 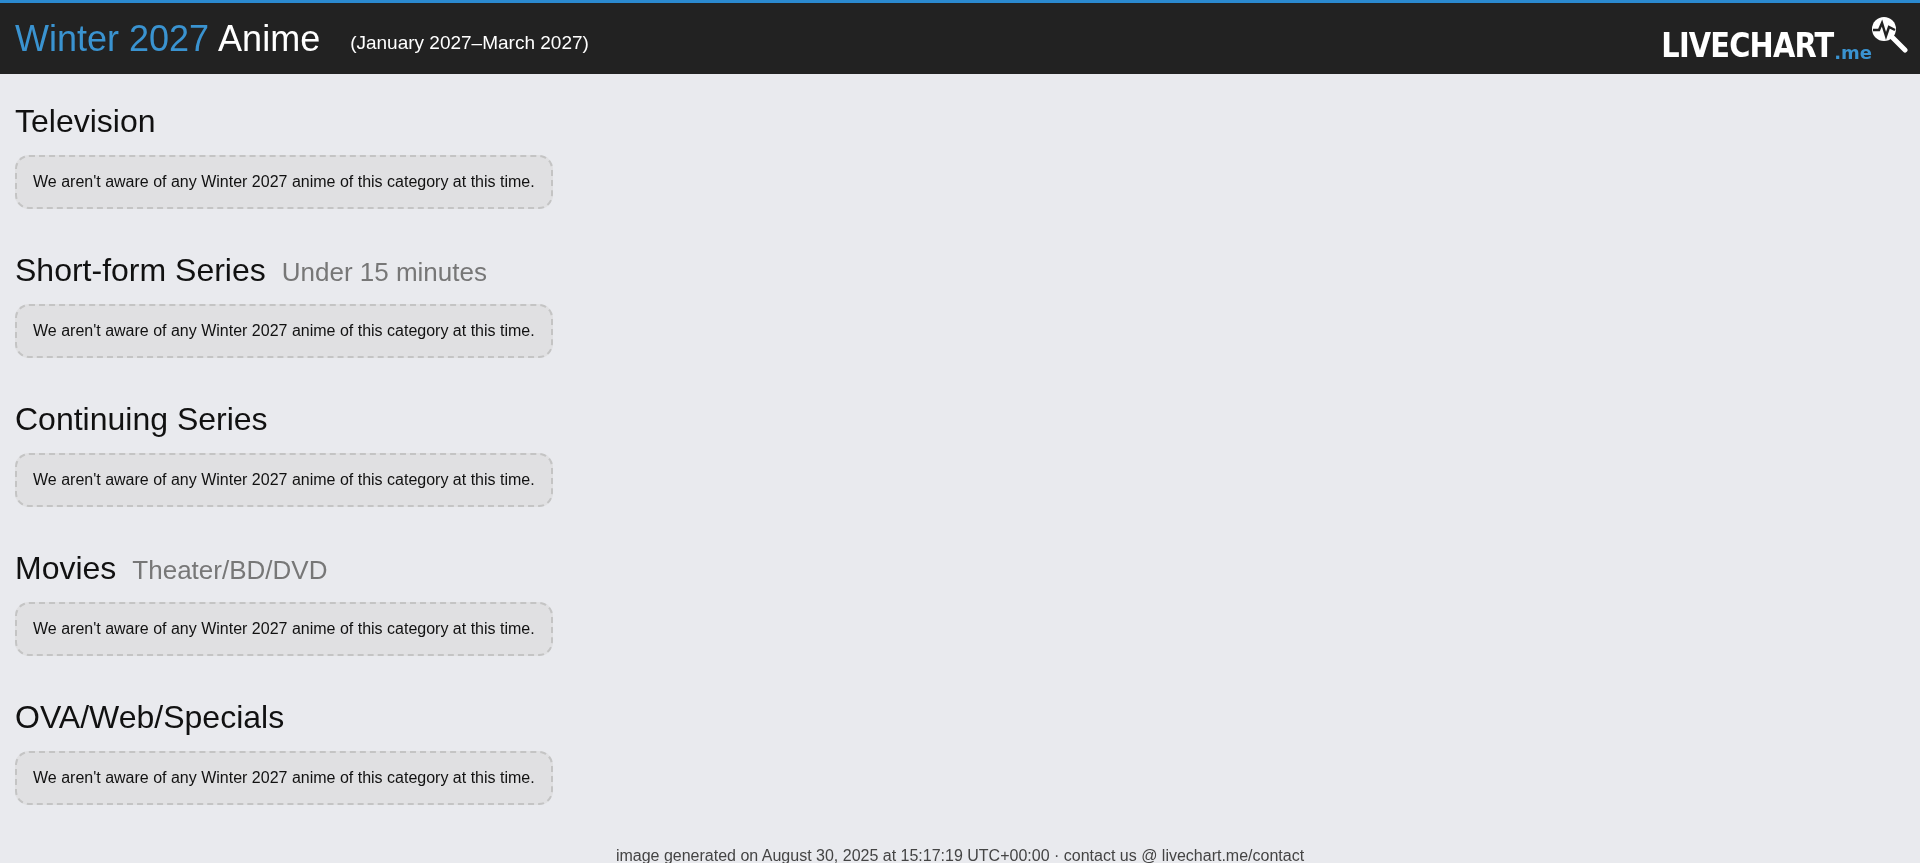 I want to click on section-heading: OVA/Web/Specials, so click(x=150, y=717).